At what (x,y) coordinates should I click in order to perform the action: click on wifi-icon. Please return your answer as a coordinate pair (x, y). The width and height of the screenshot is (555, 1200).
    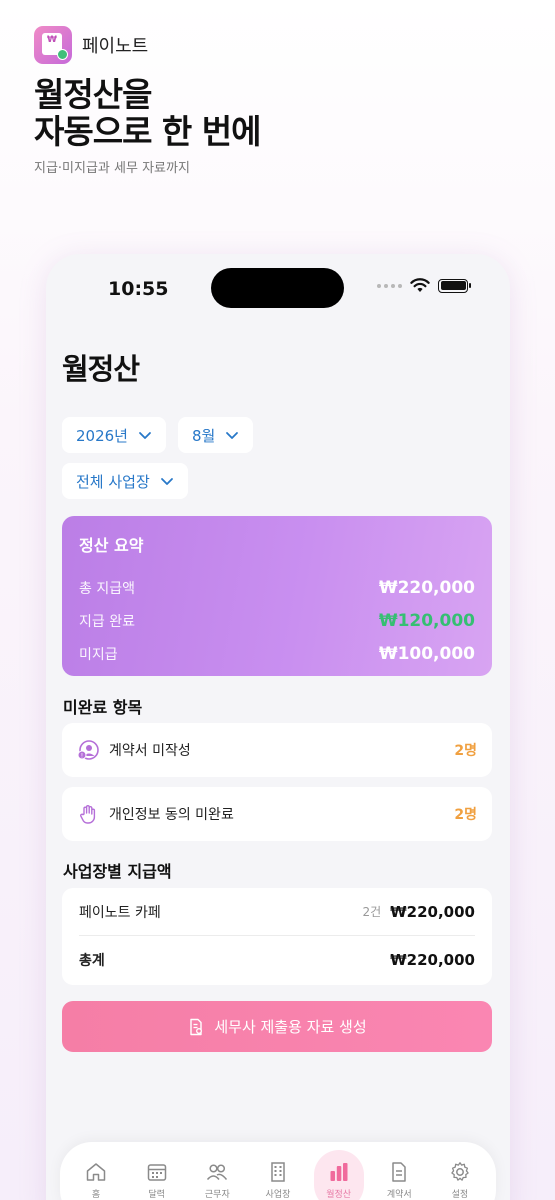
    Looking at the image, I should click on (420, 285).